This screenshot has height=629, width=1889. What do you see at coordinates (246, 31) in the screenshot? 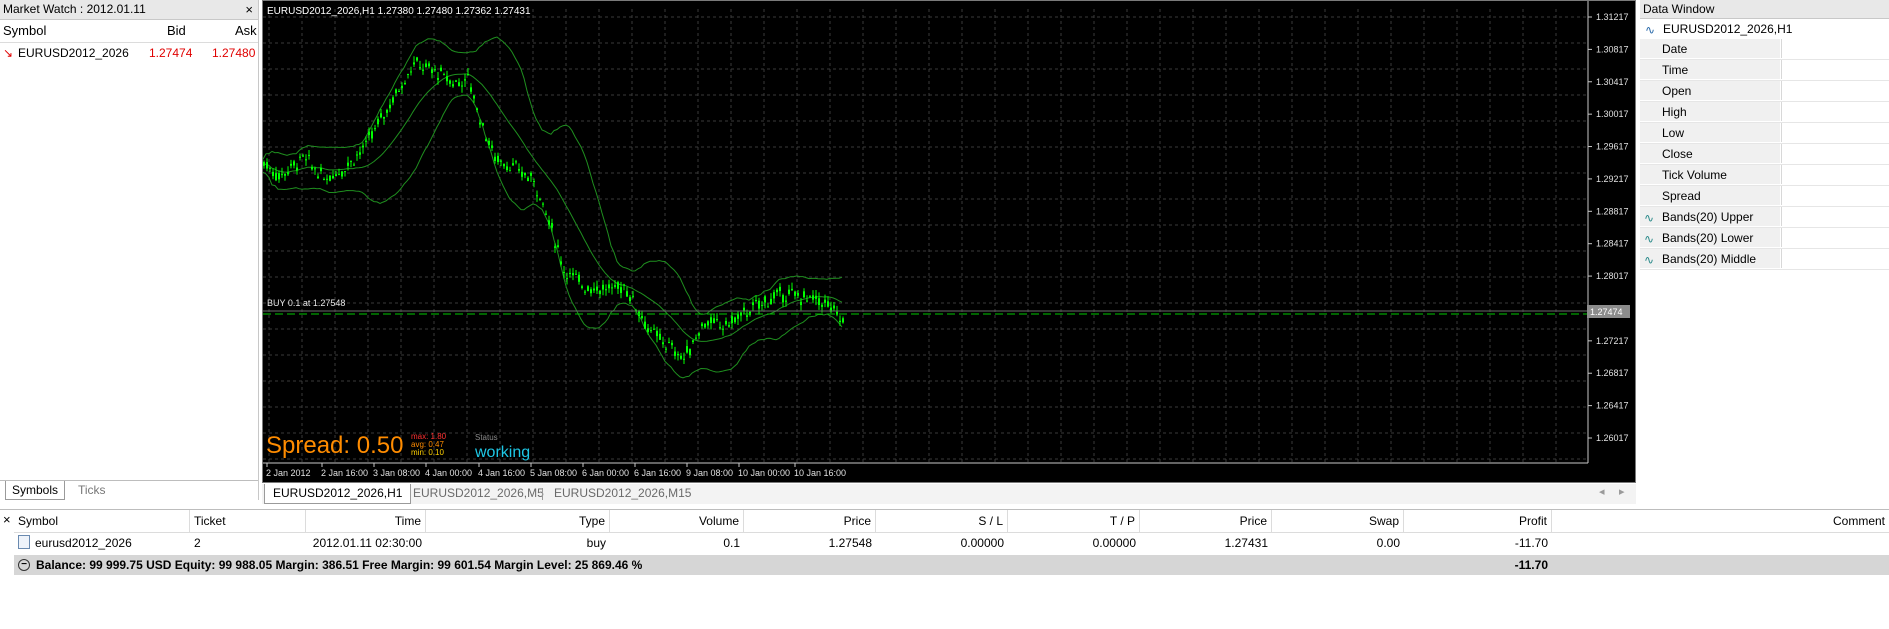
I see `column-header-ask: Ask` at bounding box center [246, 31].